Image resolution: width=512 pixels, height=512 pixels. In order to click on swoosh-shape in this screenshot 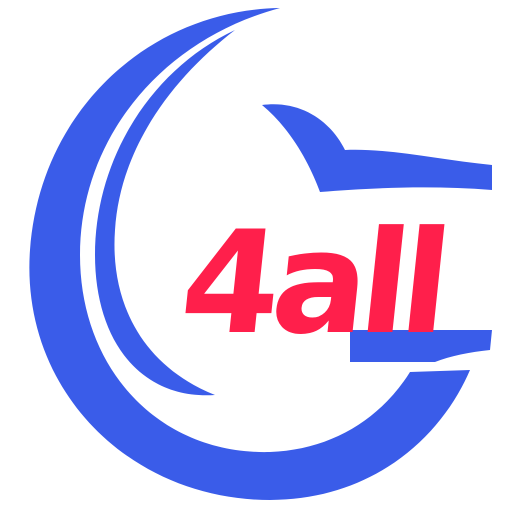, I will do `click(377, 148)`.